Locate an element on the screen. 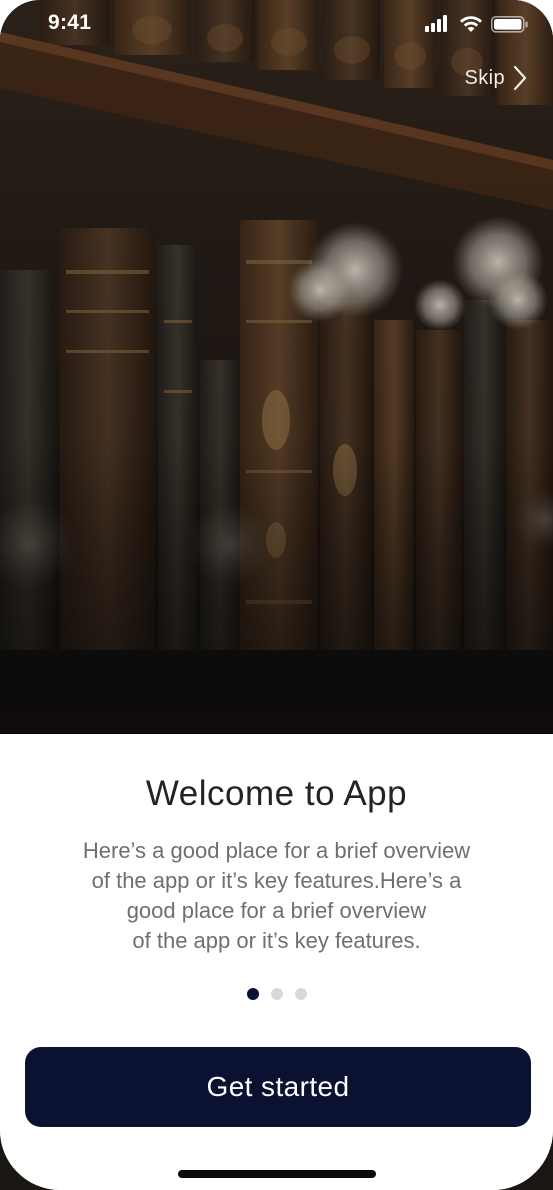 Image resolution: width=553 pixels, height=1190 pixels. get-started-button: Get started is located at coordinates (278, 1087).